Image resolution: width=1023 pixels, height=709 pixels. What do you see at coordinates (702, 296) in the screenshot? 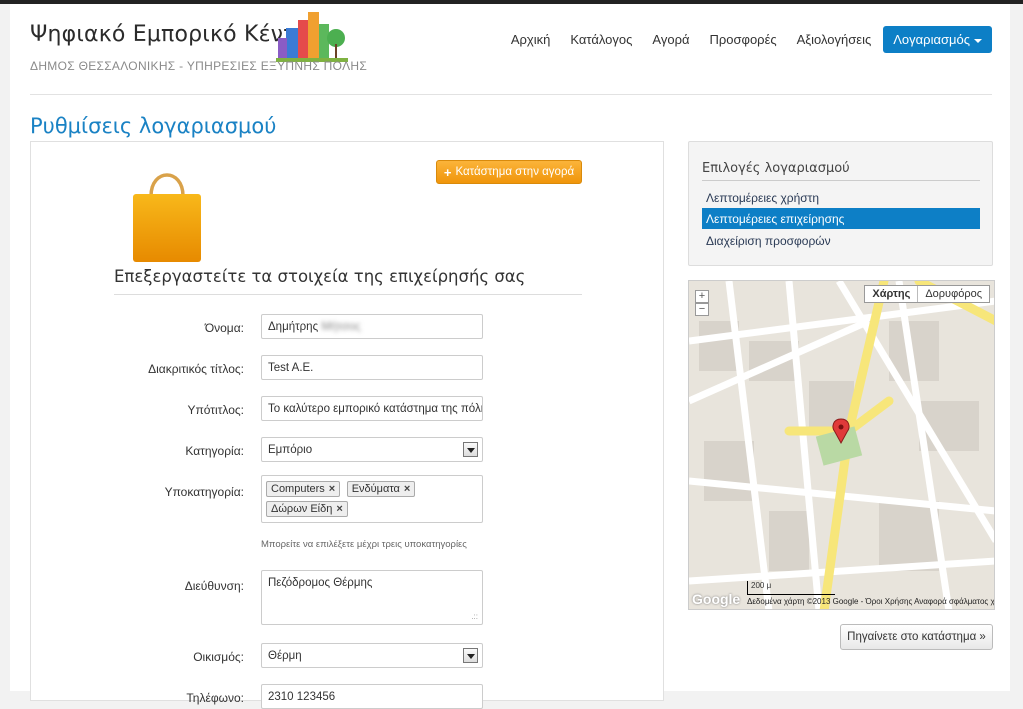
I see `zoom-in-button: +` at bounding box center [702, 296].